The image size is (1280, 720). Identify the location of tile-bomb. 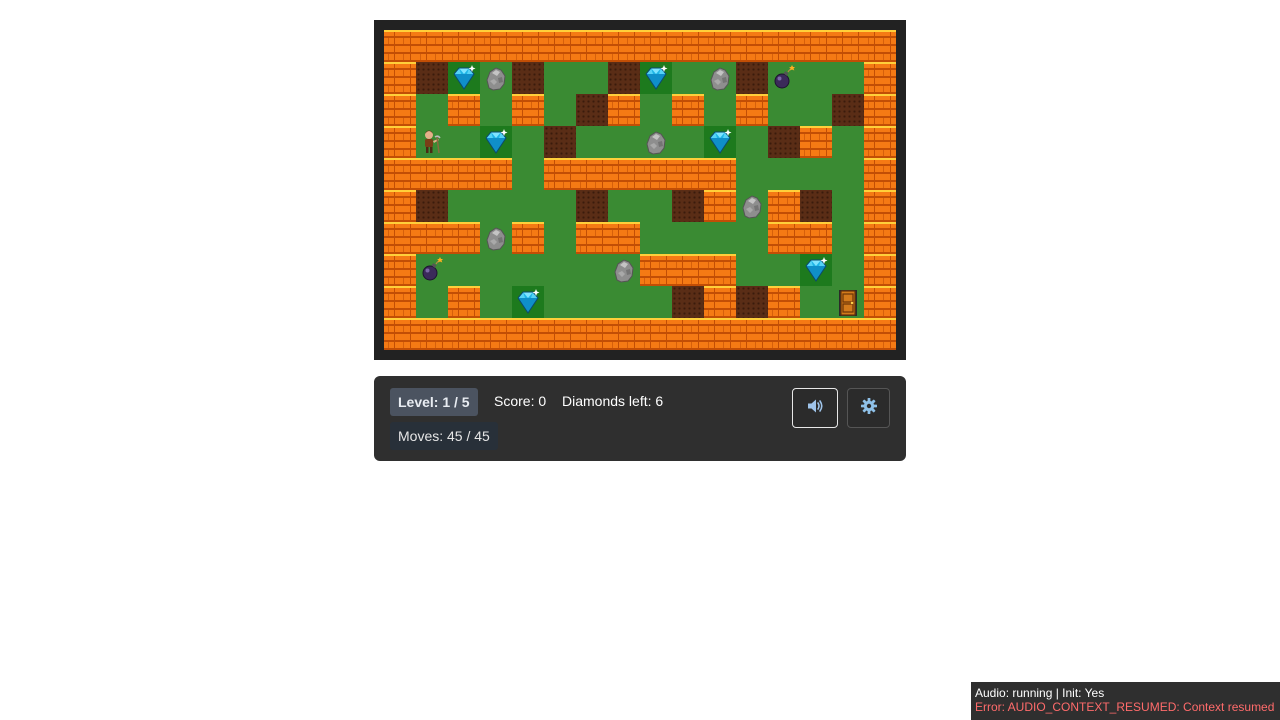
(432, 270).